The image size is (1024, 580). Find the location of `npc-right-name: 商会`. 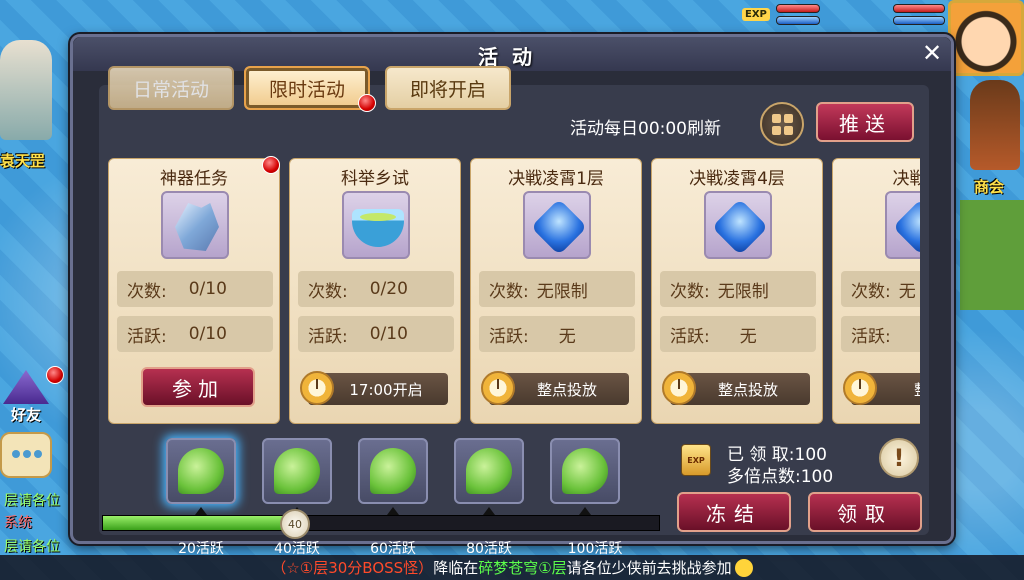

npc-right-name: 商会 is located at coordinates (989, 186).